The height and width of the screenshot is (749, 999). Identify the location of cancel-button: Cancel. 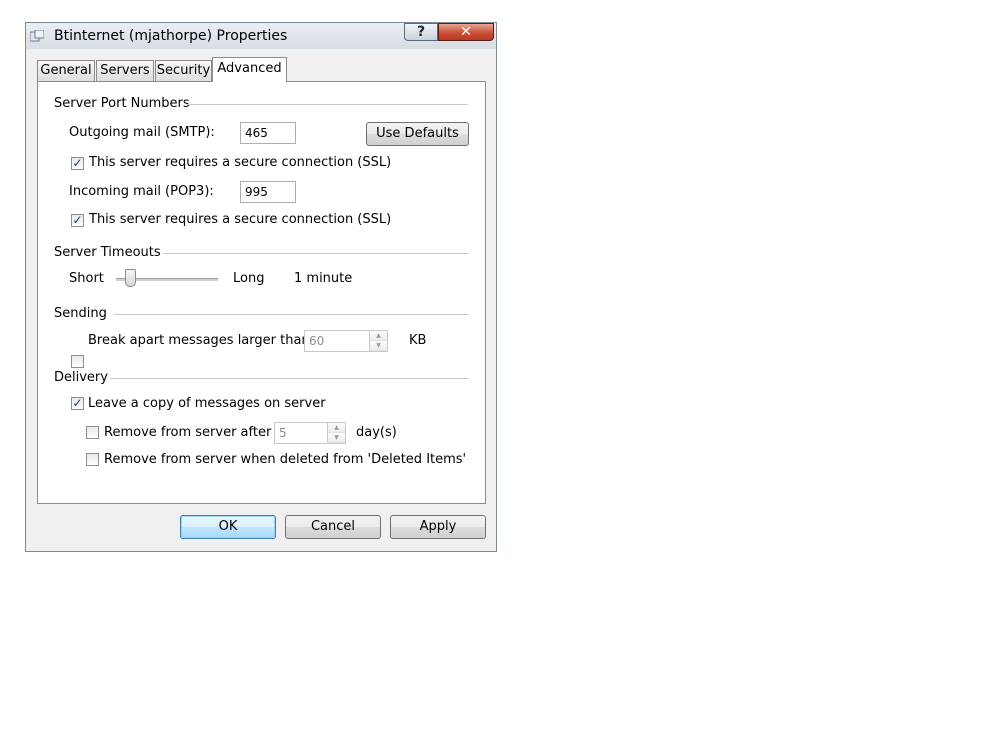
(333, 527).